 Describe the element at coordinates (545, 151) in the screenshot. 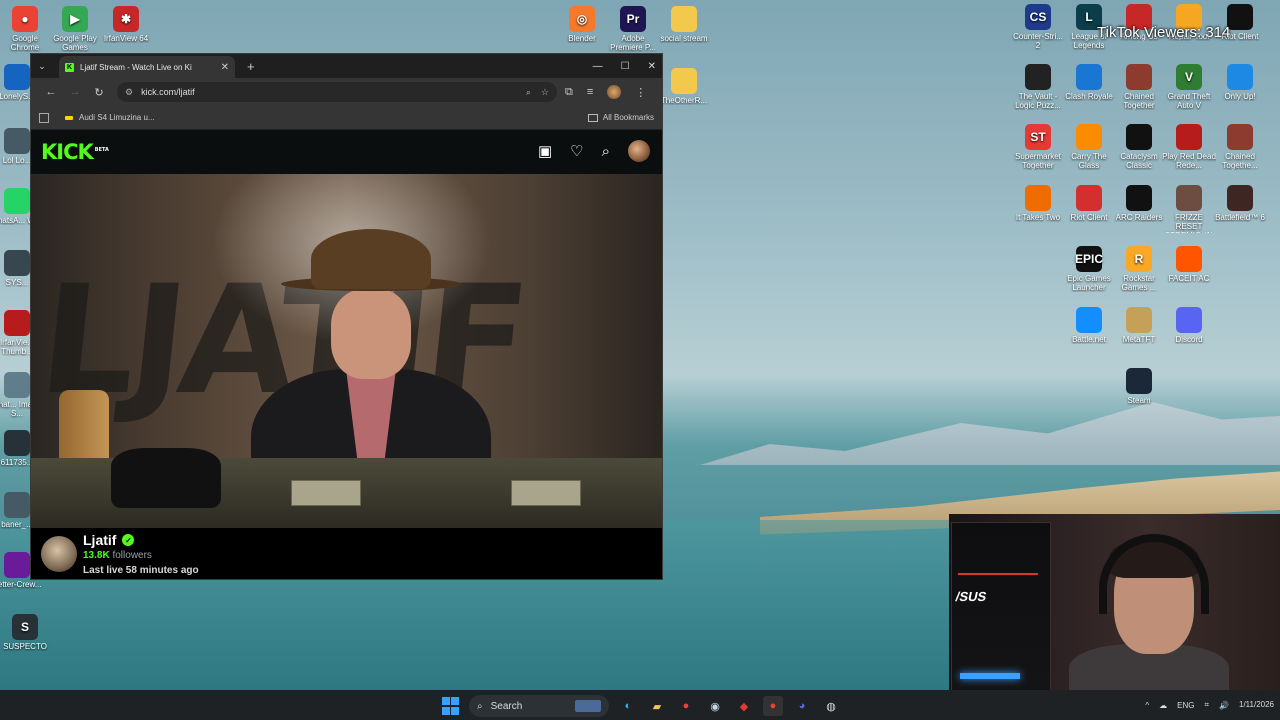

I see `clips-icon: ▣` at that location.